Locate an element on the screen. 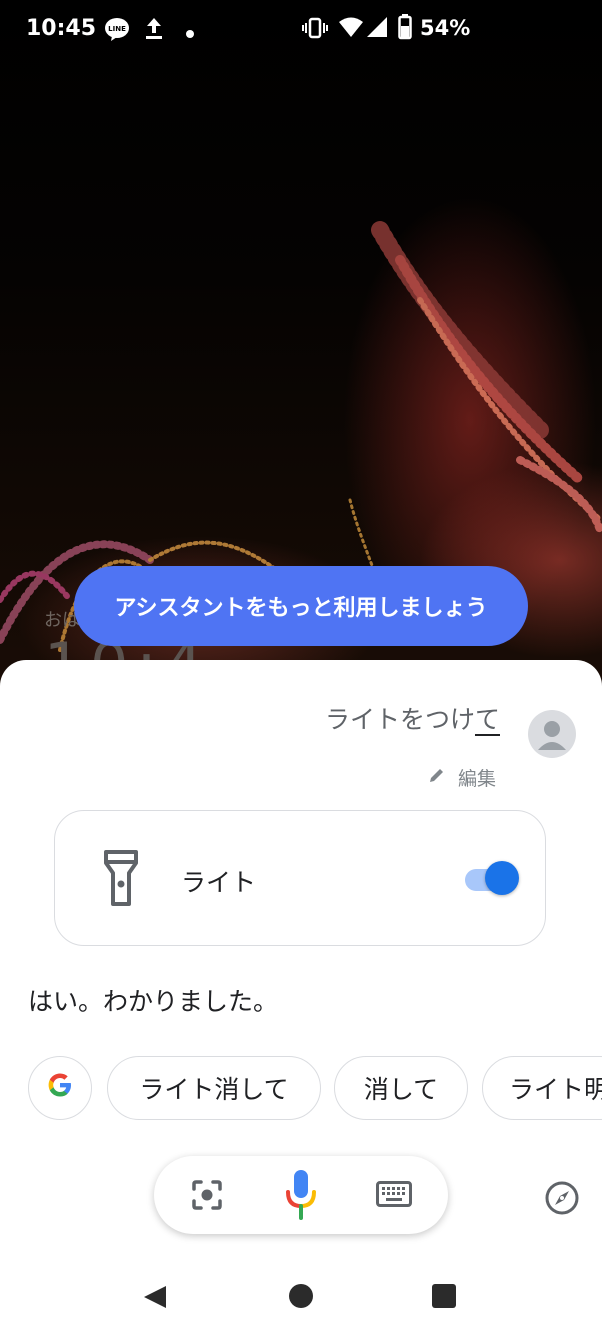  assistant-promo-button: アシスタントをもっと利用しましょう is located at coordinates (301, 606).